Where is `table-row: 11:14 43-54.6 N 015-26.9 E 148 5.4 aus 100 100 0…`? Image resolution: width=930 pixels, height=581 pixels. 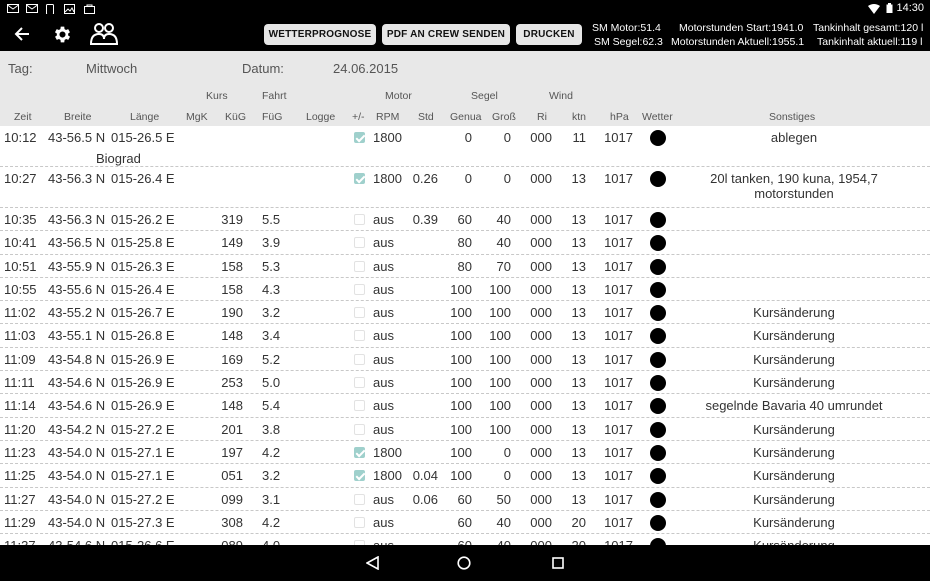
table-row: 11:14 43-54.6 N 015-26.9 E 148 5.4 aus 100 100 0… is located at coordinates (465, 406).